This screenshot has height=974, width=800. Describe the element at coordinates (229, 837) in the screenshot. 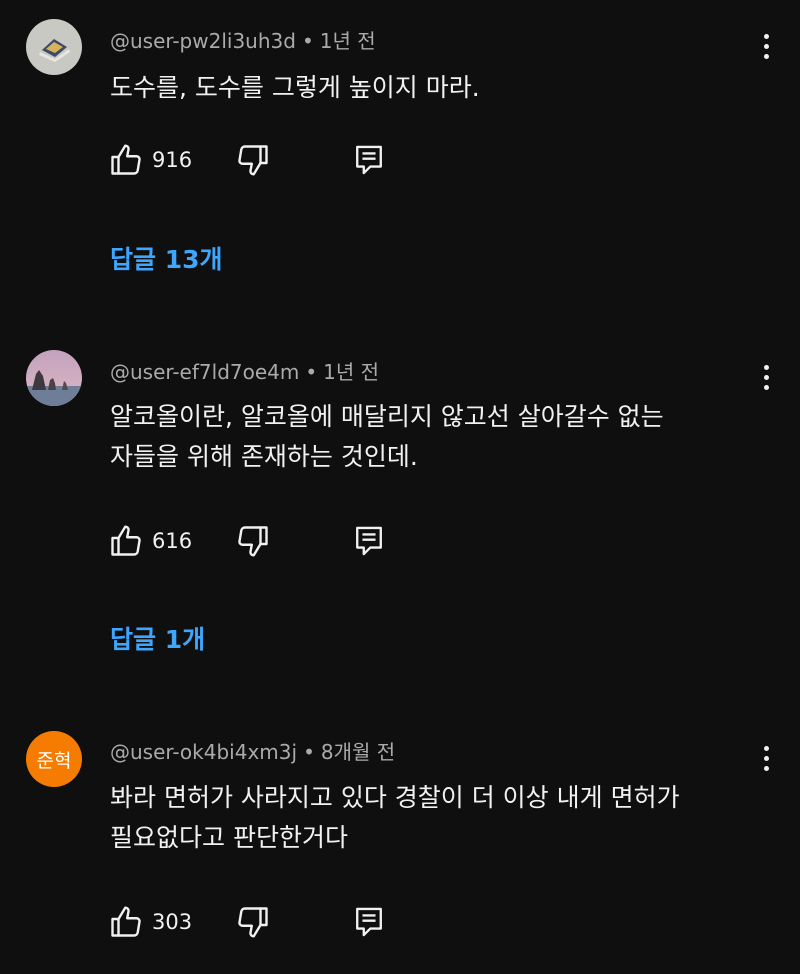

I see `comment-text-line: 필요없다고 판단한거다` at that location.